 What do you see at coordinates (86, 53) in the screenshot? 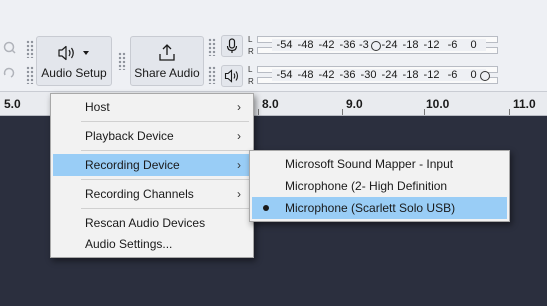
I see `caret-down-icon` at bounding box center [86, 53].